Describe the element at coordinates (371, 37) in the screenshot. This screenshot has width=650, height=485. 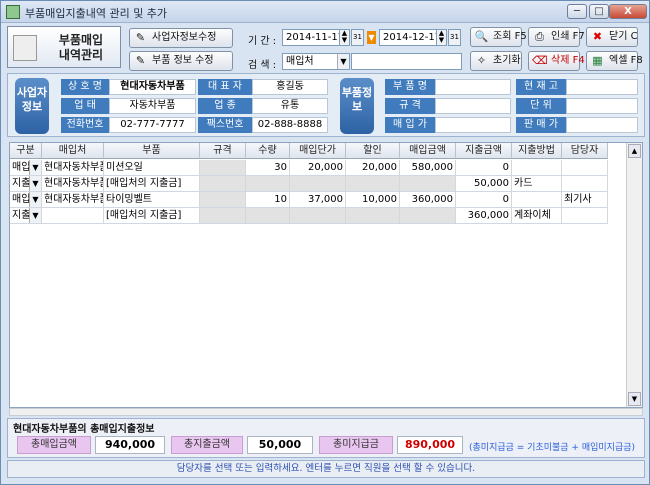
I see `arrow-down-icon: ▼` at that location.